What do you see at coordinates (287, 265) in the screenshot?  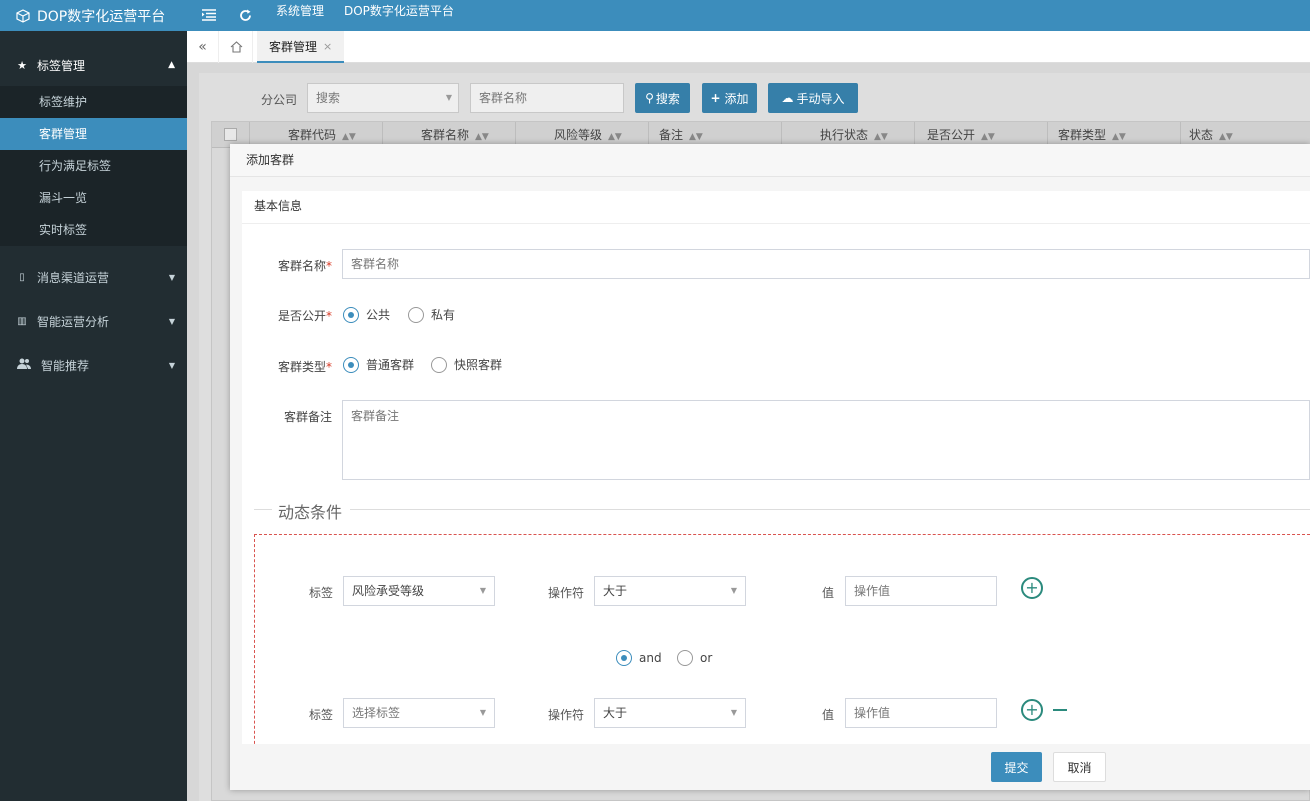 I see `segment-name-label: 客群名称*` at bounding box center [287, 265].